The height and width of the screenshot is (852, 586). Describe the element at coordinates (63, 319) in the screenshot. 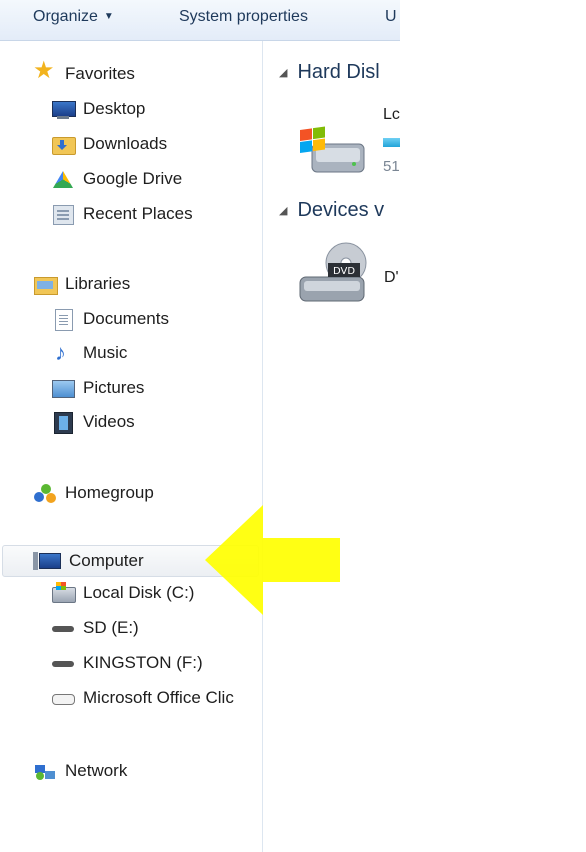

I see `document-icon` at that location.